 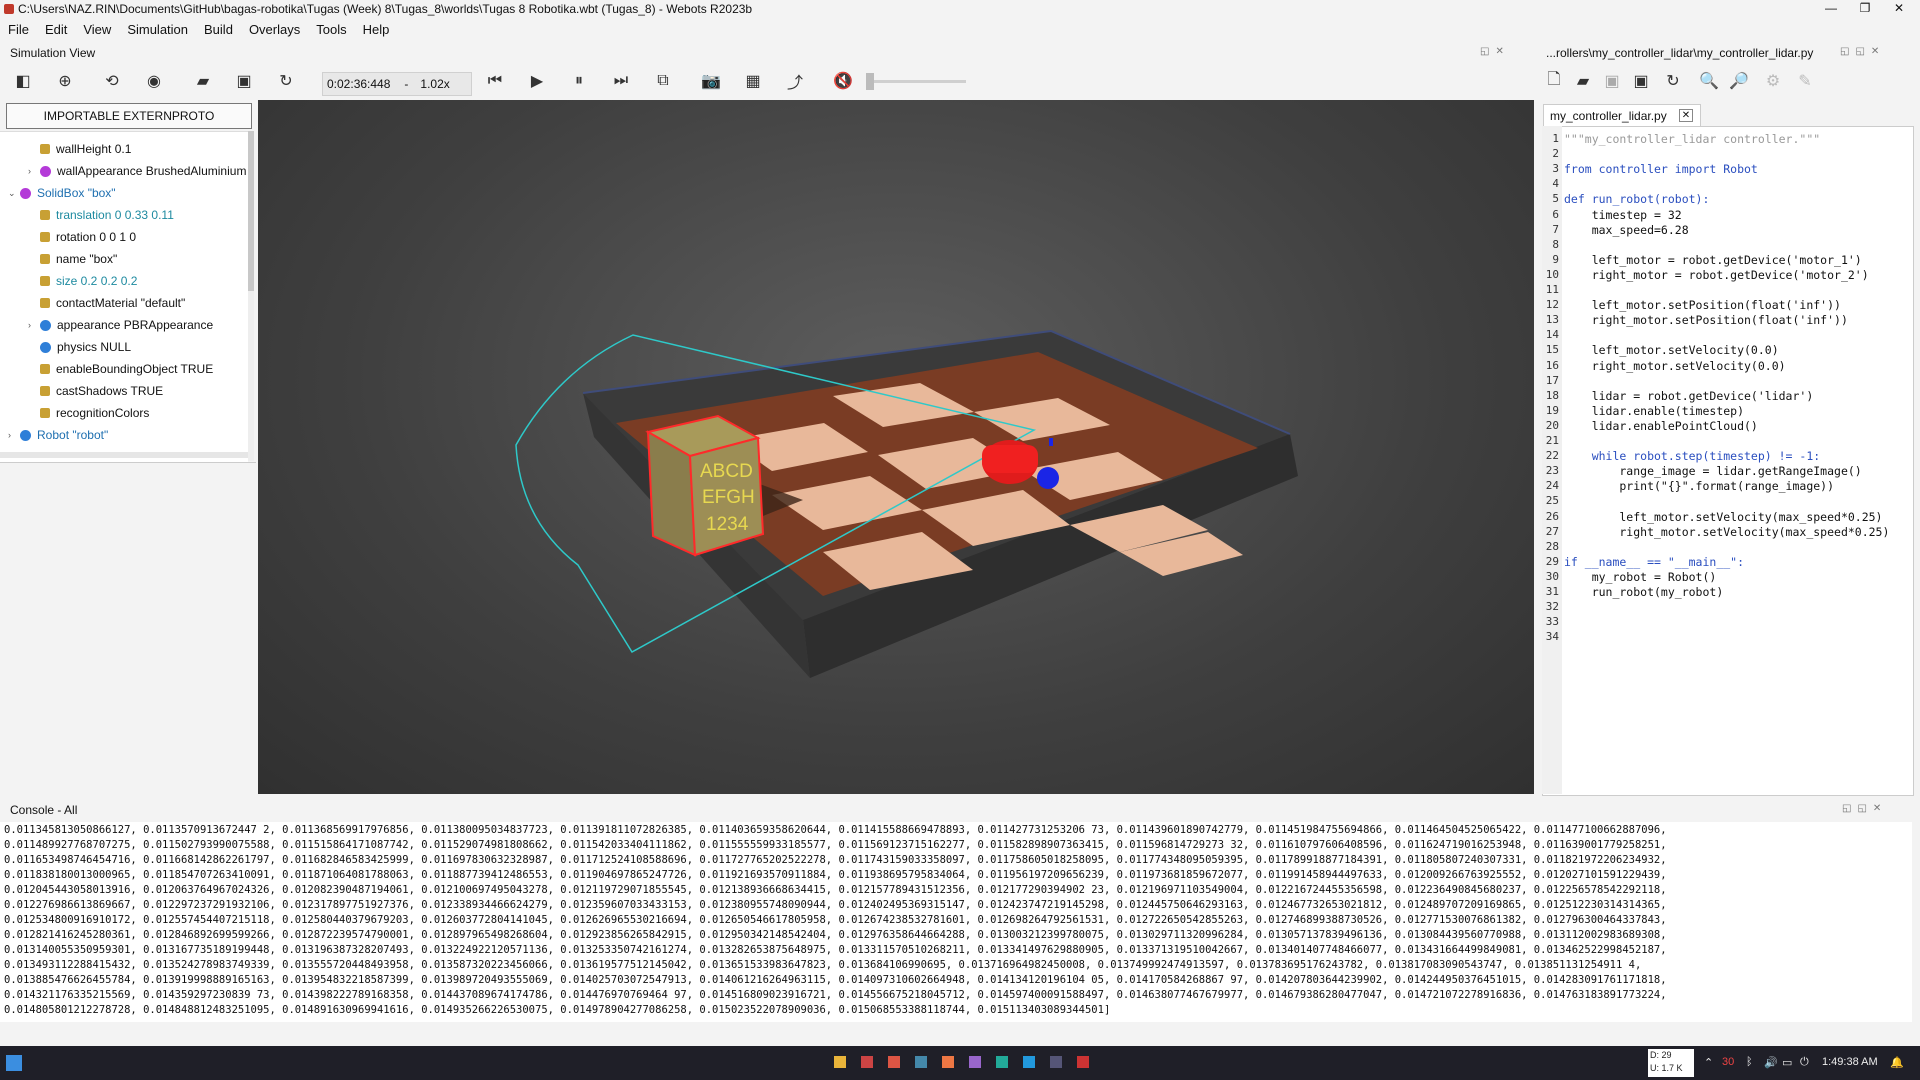 I want to click on importable-externproto-button: IMPORTABLE EXTERNPROTO, so click(x=129, y=116).